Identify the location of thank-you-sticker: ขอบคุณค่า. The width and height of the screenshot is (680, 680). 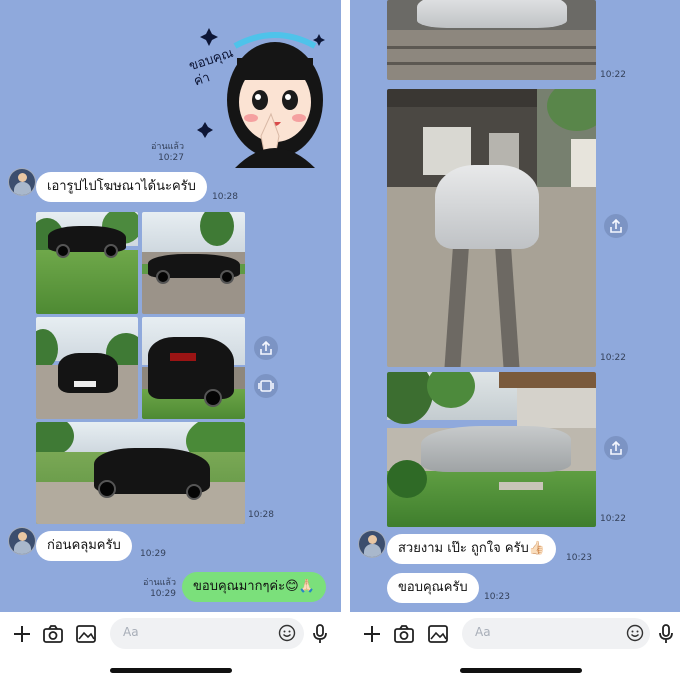
(260, 93).